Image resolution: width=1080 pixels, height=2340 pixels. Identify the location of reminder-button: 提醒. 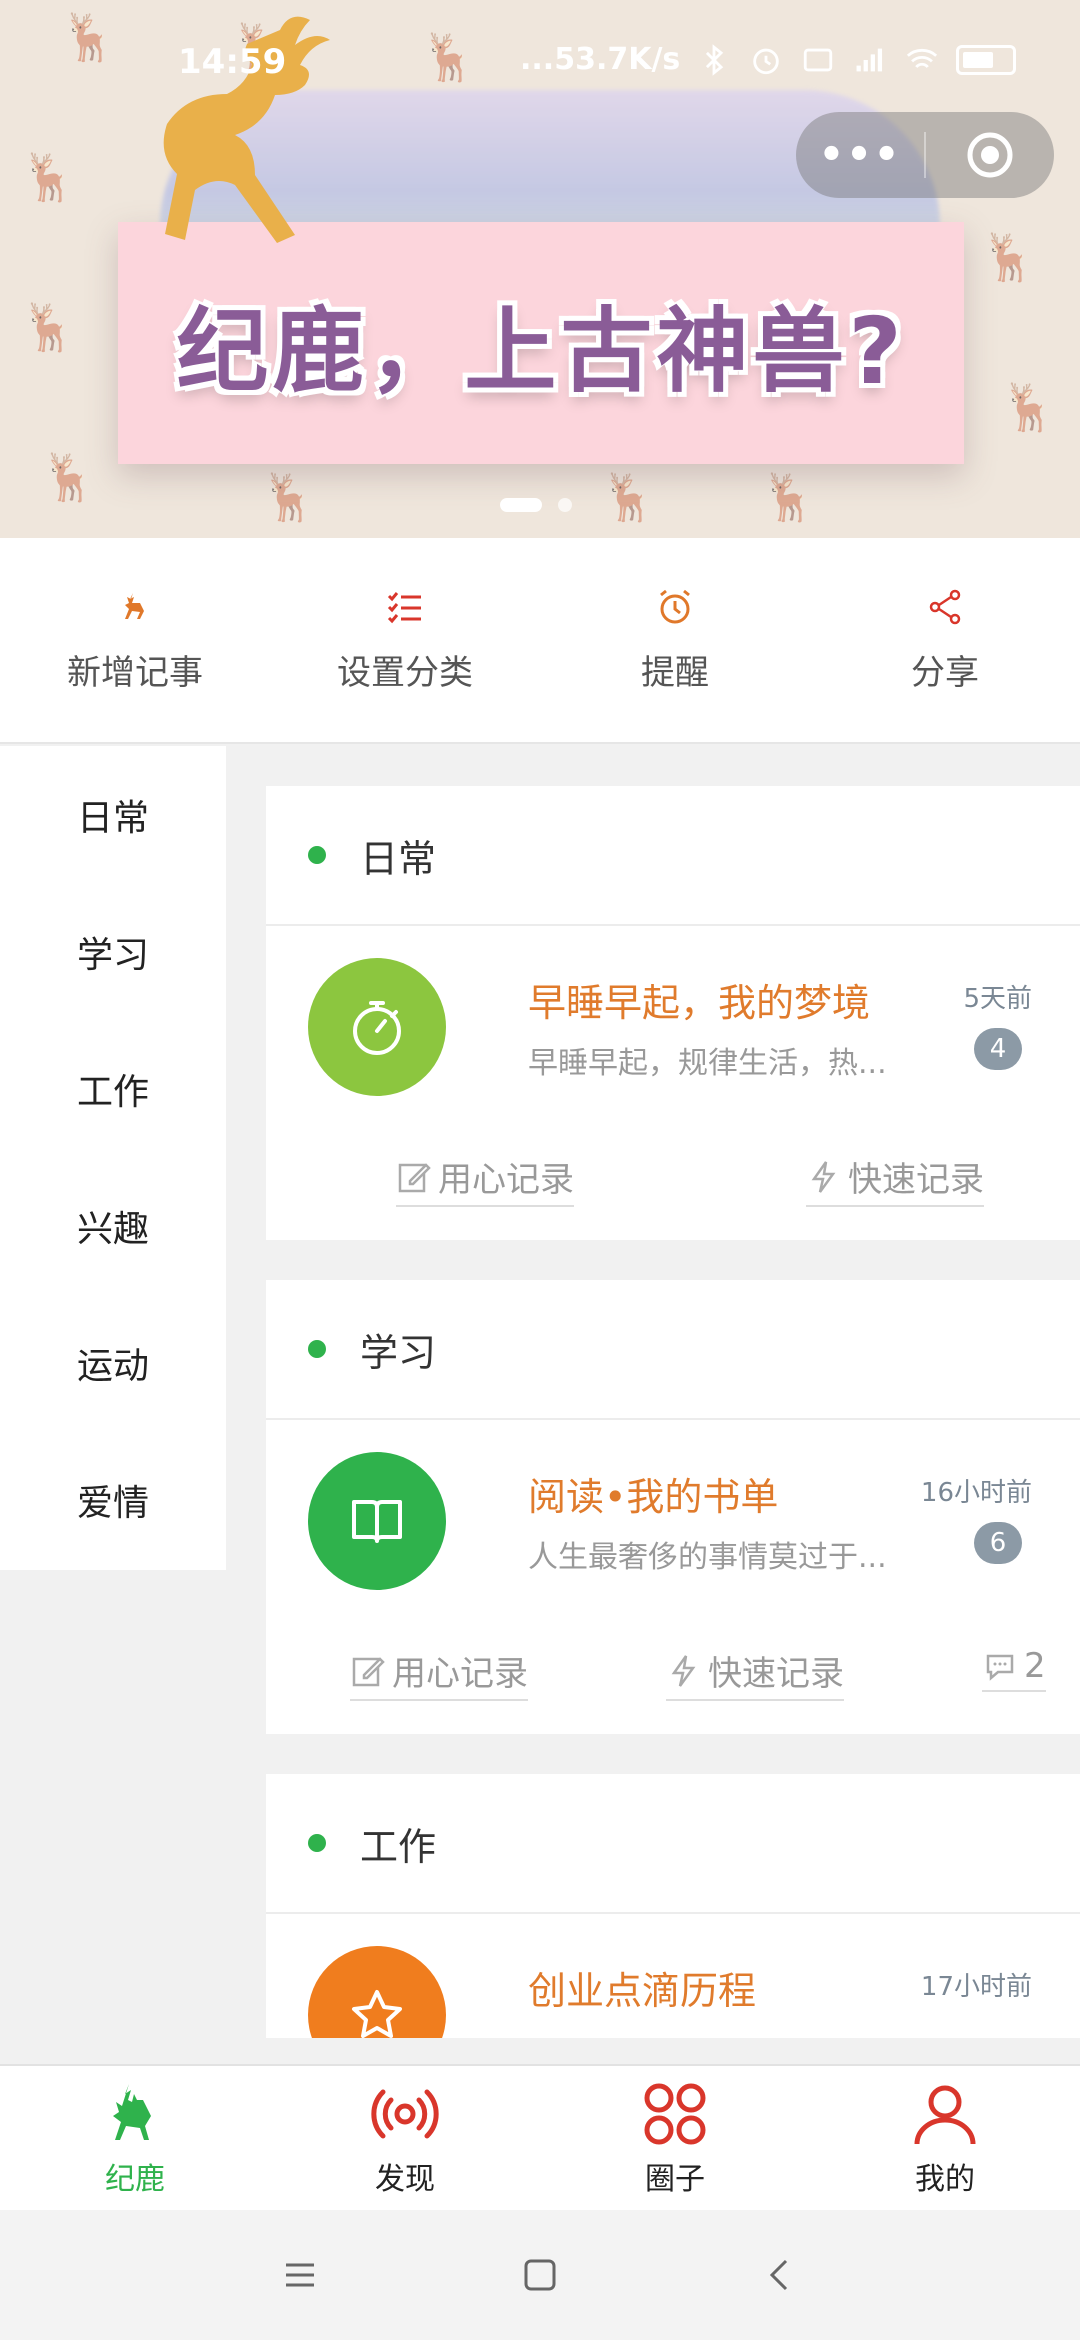
(675, 640).